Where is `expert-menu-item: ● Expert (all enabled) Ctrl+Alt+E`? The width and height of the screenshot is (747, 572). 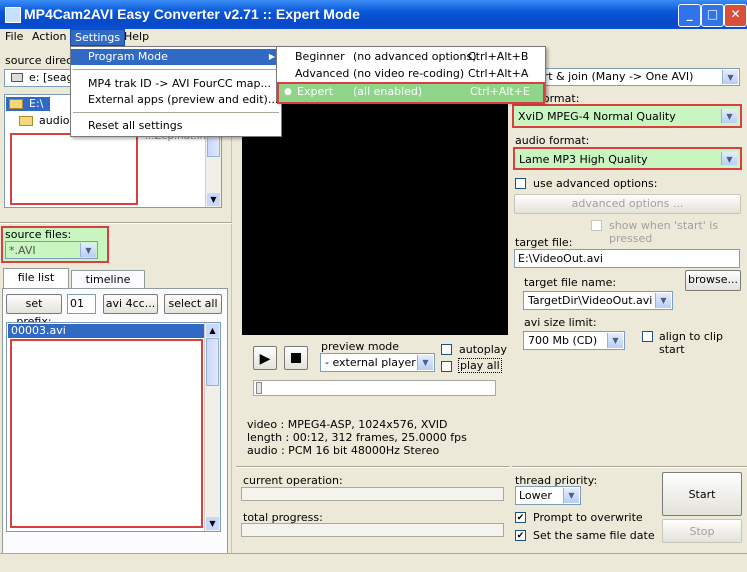
expert-menu-item: ● Expert (all enabled) Ctrl+Alt+E is located at coordinates (411, 93).